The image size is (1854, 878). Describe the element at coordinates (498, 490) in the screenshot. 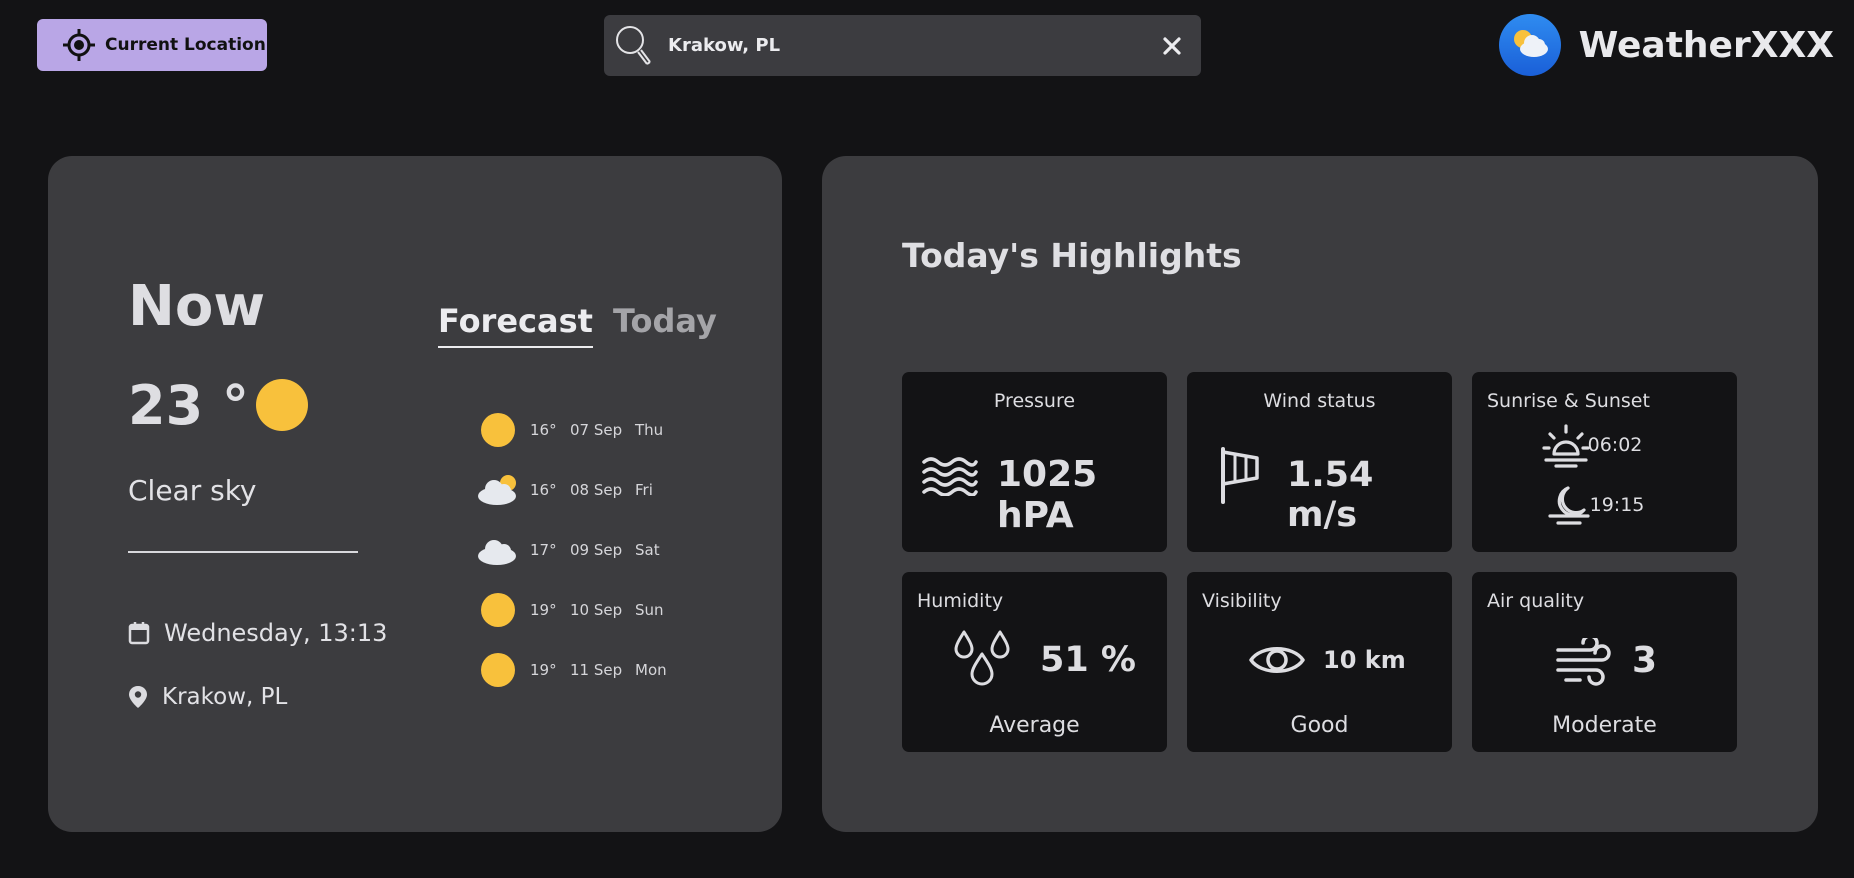

I see `partly-cloudy-icon` at that location.